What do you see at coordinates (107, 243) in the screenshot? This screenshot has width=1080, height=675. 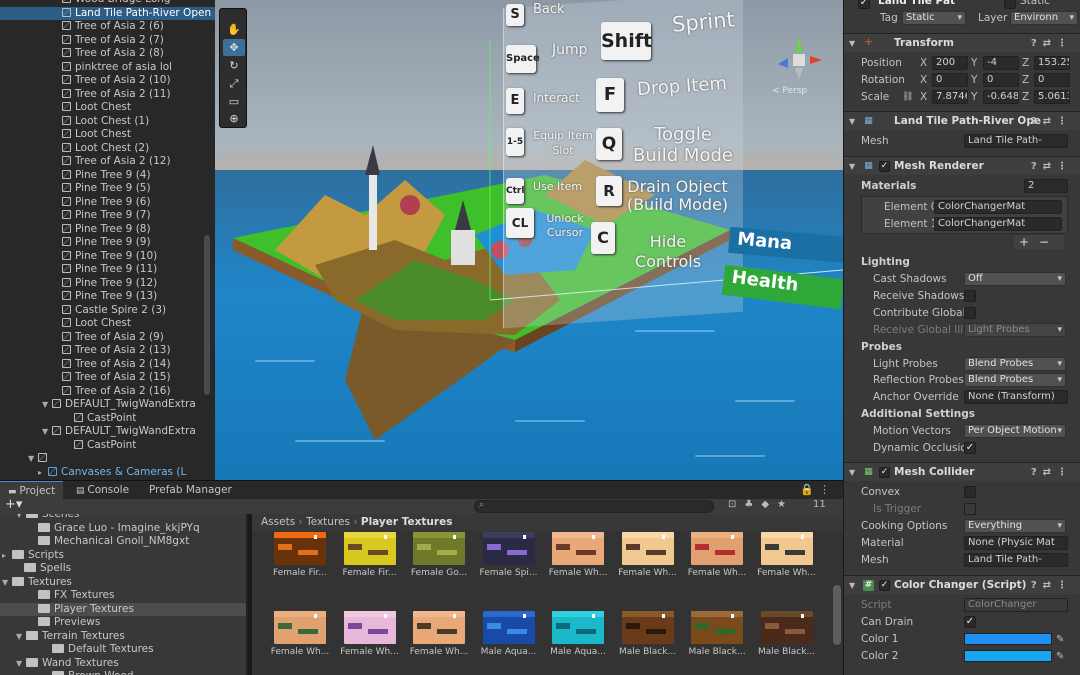 I see `hierarchy-item: Pine Tree 9 (9)` at bounding box center [107, 243].